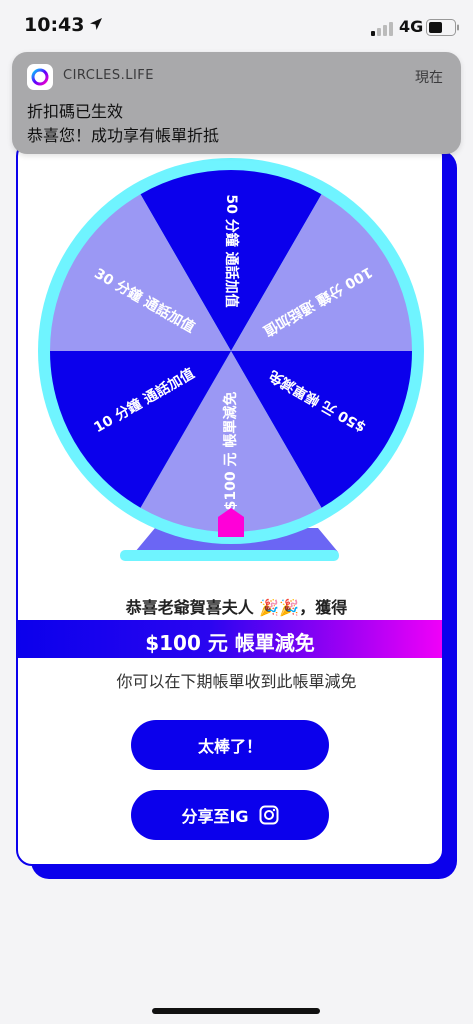 The width and height of the screenshot is (473, 1024). I want to click on wheel-segment-label: 50 分鐘 通話加值, so click(231, 250).